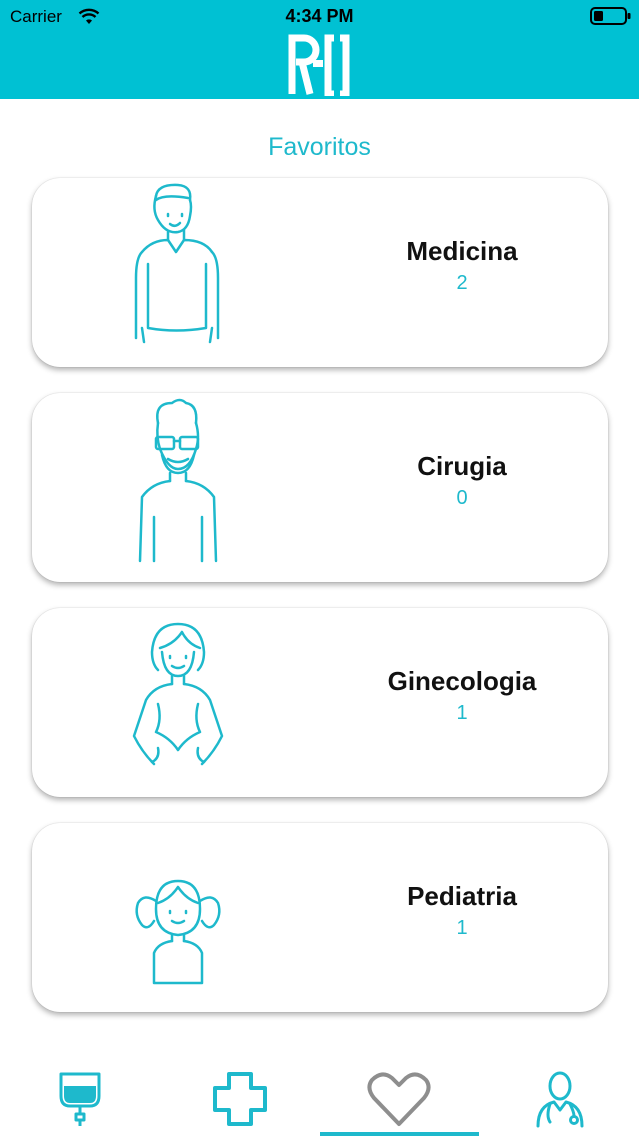 This screenshot has height=1136, width=639. I want to click on tab-profile, so click(559, 1096).